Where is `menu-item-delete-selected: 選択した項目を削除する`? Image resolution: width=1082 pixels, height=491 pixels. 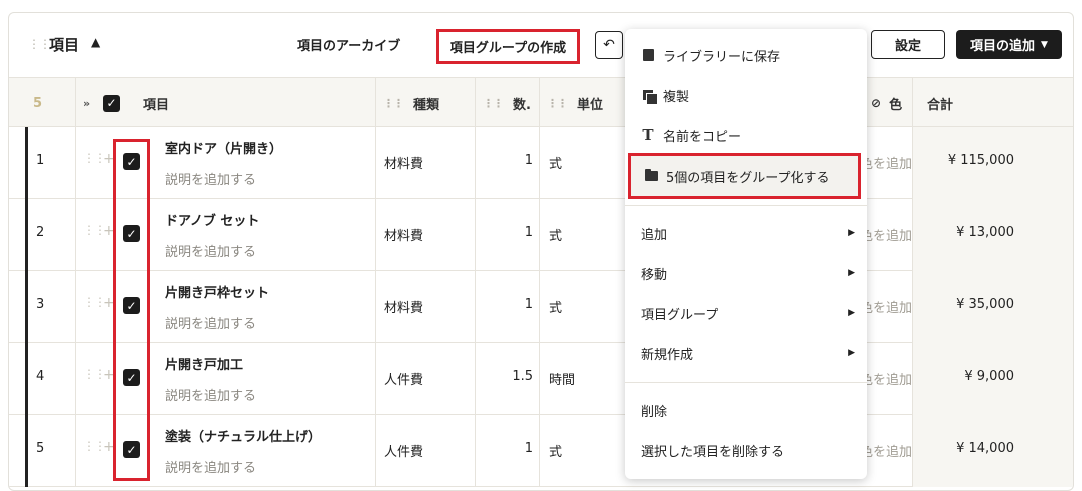 menu-item-delete-selected: 選択した項目を削除する is located at coordinates (746, 450).